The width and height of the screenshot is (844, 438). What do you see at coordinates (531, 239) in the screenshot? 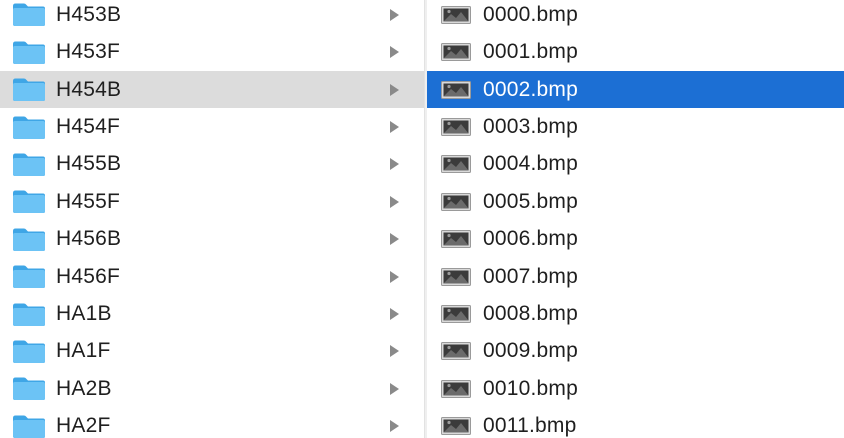
I see `file-name: 0006.bmp` at bounding box center [531, 239].